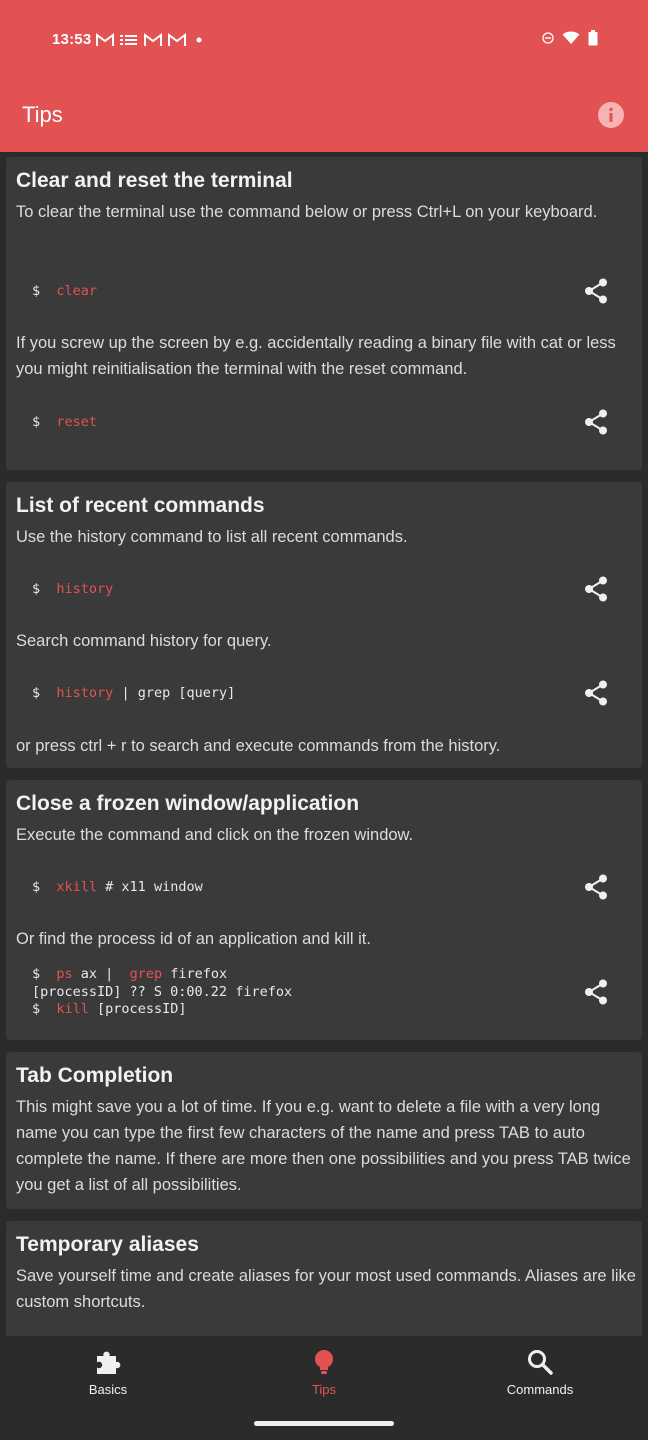 The width and height of the screenshot is (648, 1440). I want to click on system-icons, so click(570, 38).